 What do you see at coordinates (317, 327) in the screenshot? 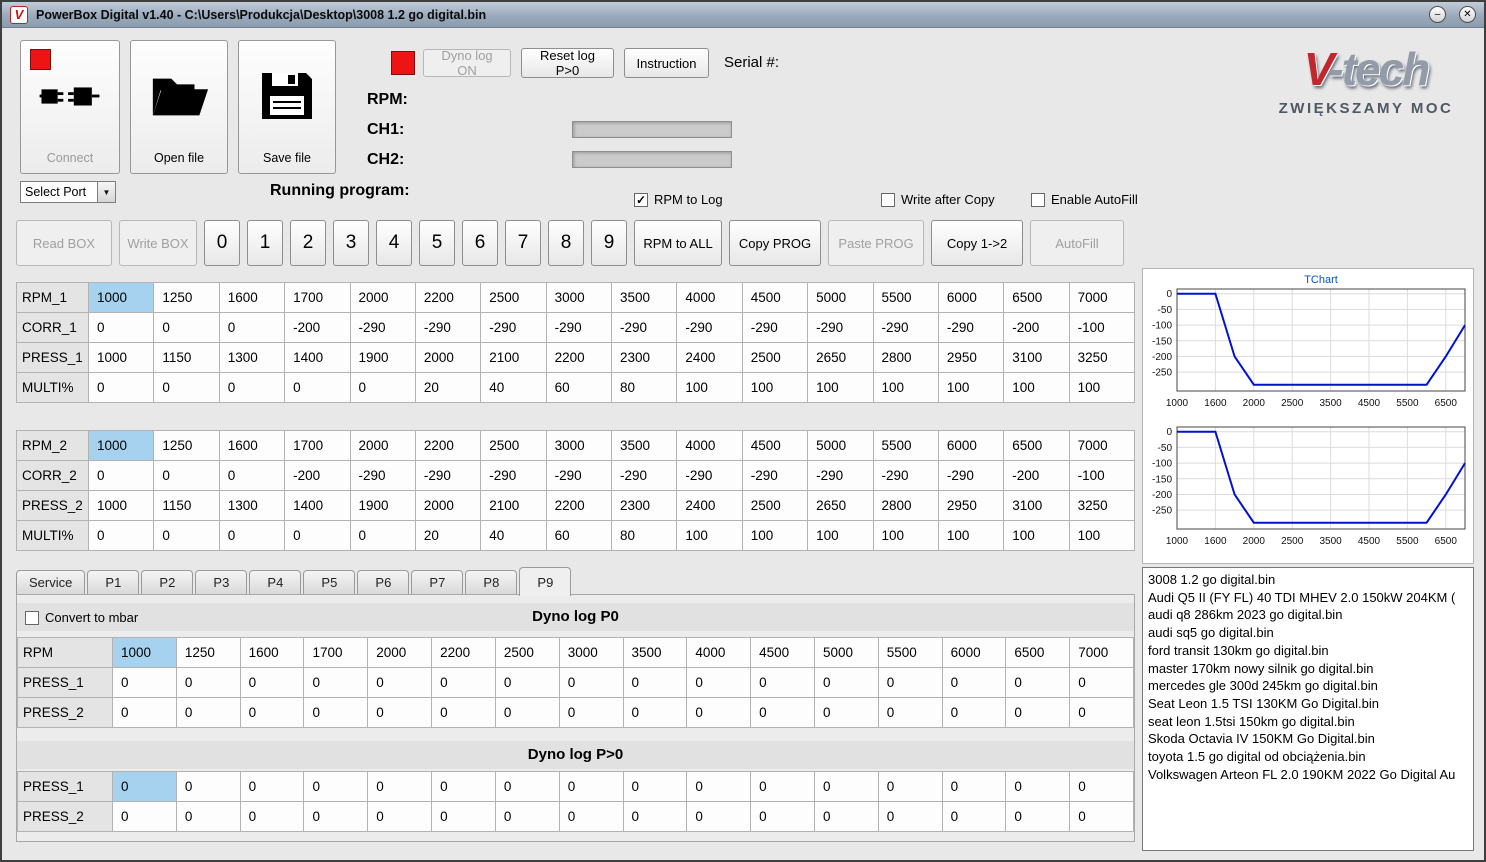
I see `table-cell: -200` at bounding box center [317, 327].